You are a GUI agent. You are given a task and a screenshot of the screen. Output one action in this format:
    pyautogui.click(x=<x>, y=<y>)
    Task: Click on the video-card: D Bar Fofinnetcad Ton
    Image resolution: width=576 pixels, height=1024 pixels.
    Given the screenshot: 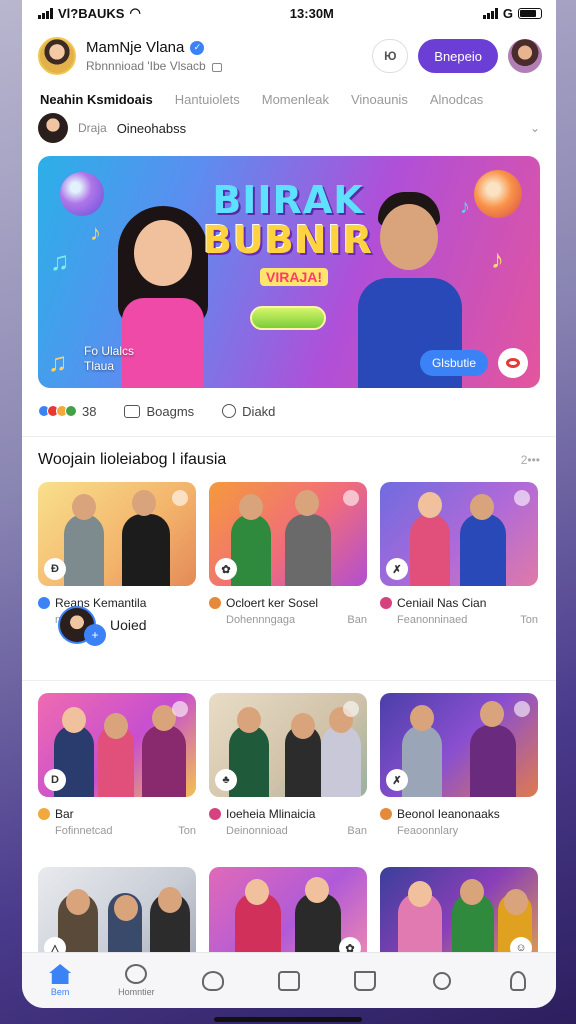 What is the action you would take?
    pyautogui.click(x=117, y=765)
    